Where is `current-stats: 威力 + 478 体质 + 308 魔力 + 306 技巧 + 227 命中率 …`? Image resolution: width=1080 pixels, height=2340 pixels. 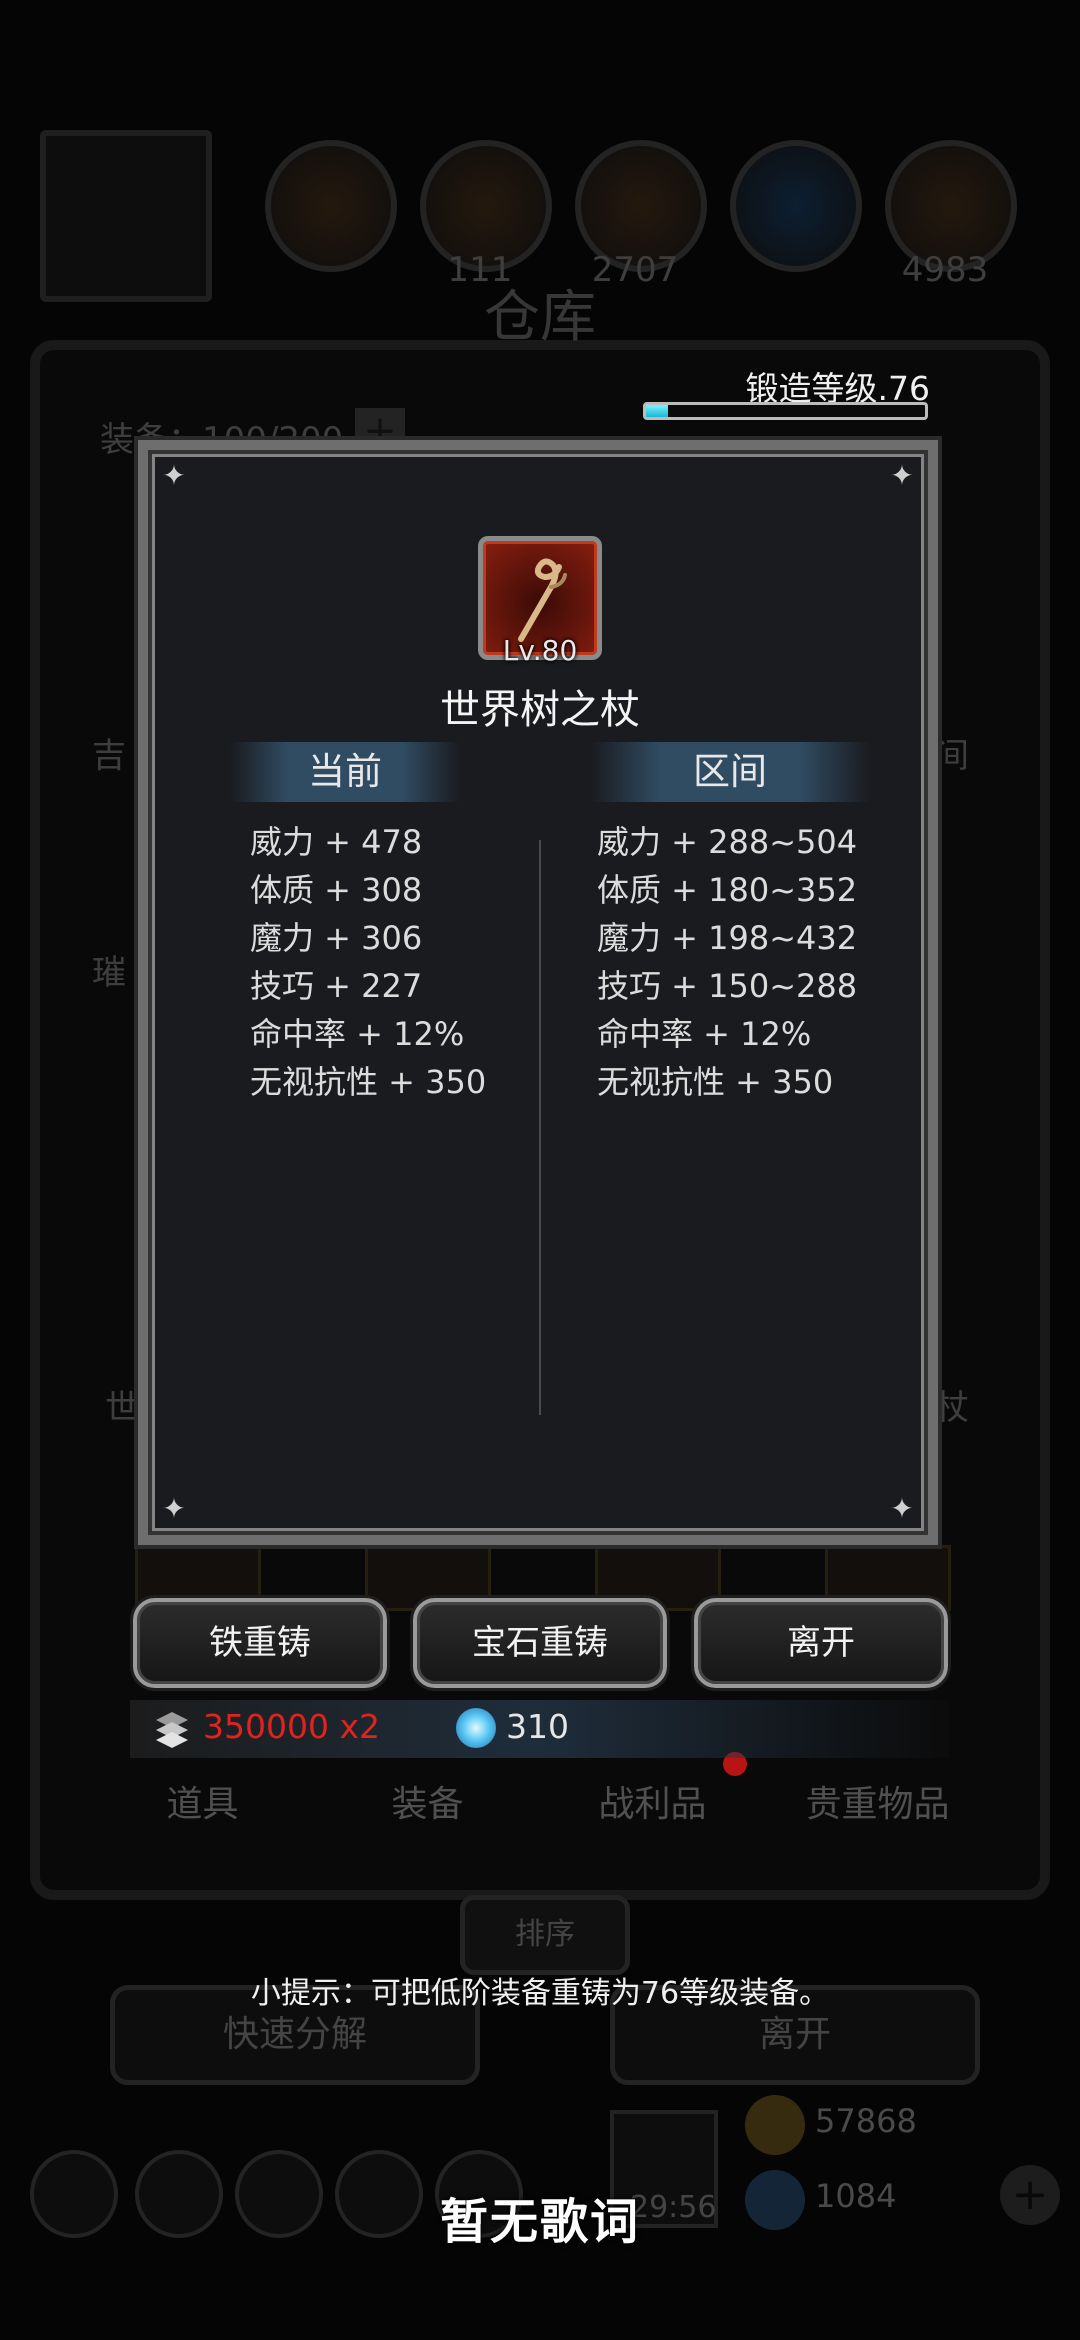 current-stats: 威力 + 478 体质 + 308 魔力 + 306 技巧 + 227 命中率 … is located at coordinates (368, 962).